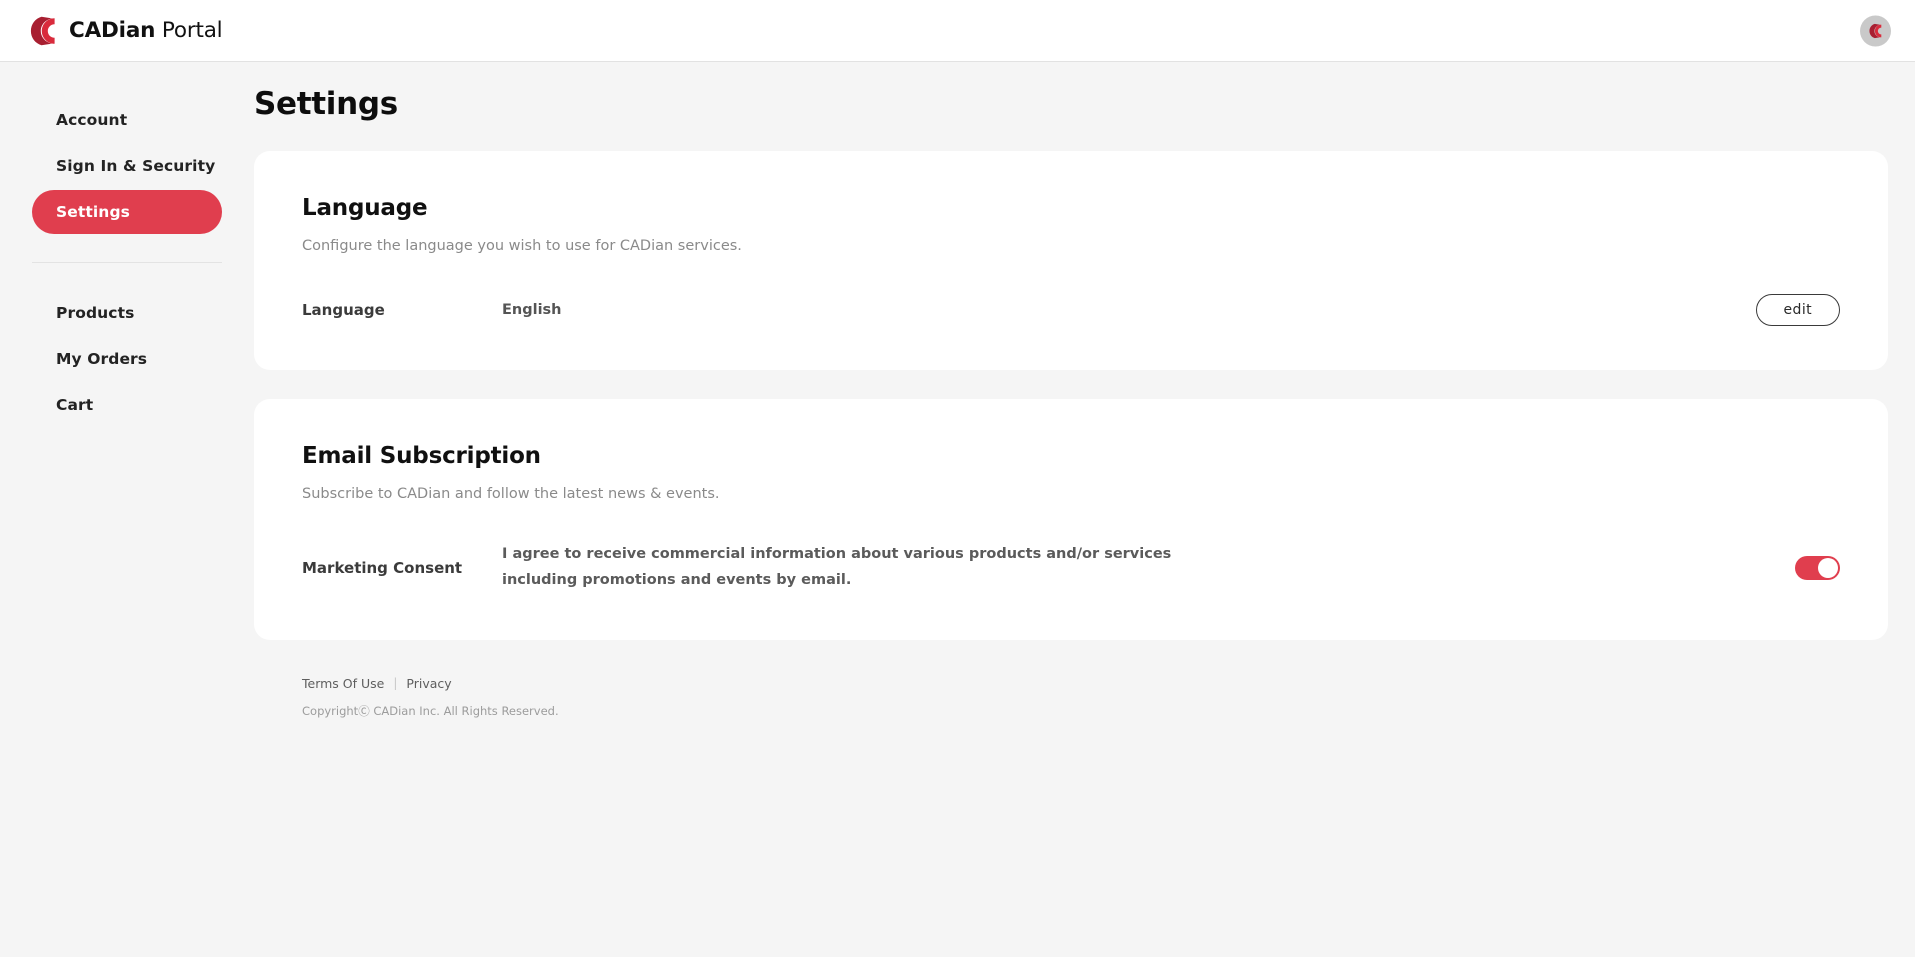  What do you see at coordinates (189, 30) in the screenshot?
I see `brand-title-light: Portal` at bounding box center [189, 30].